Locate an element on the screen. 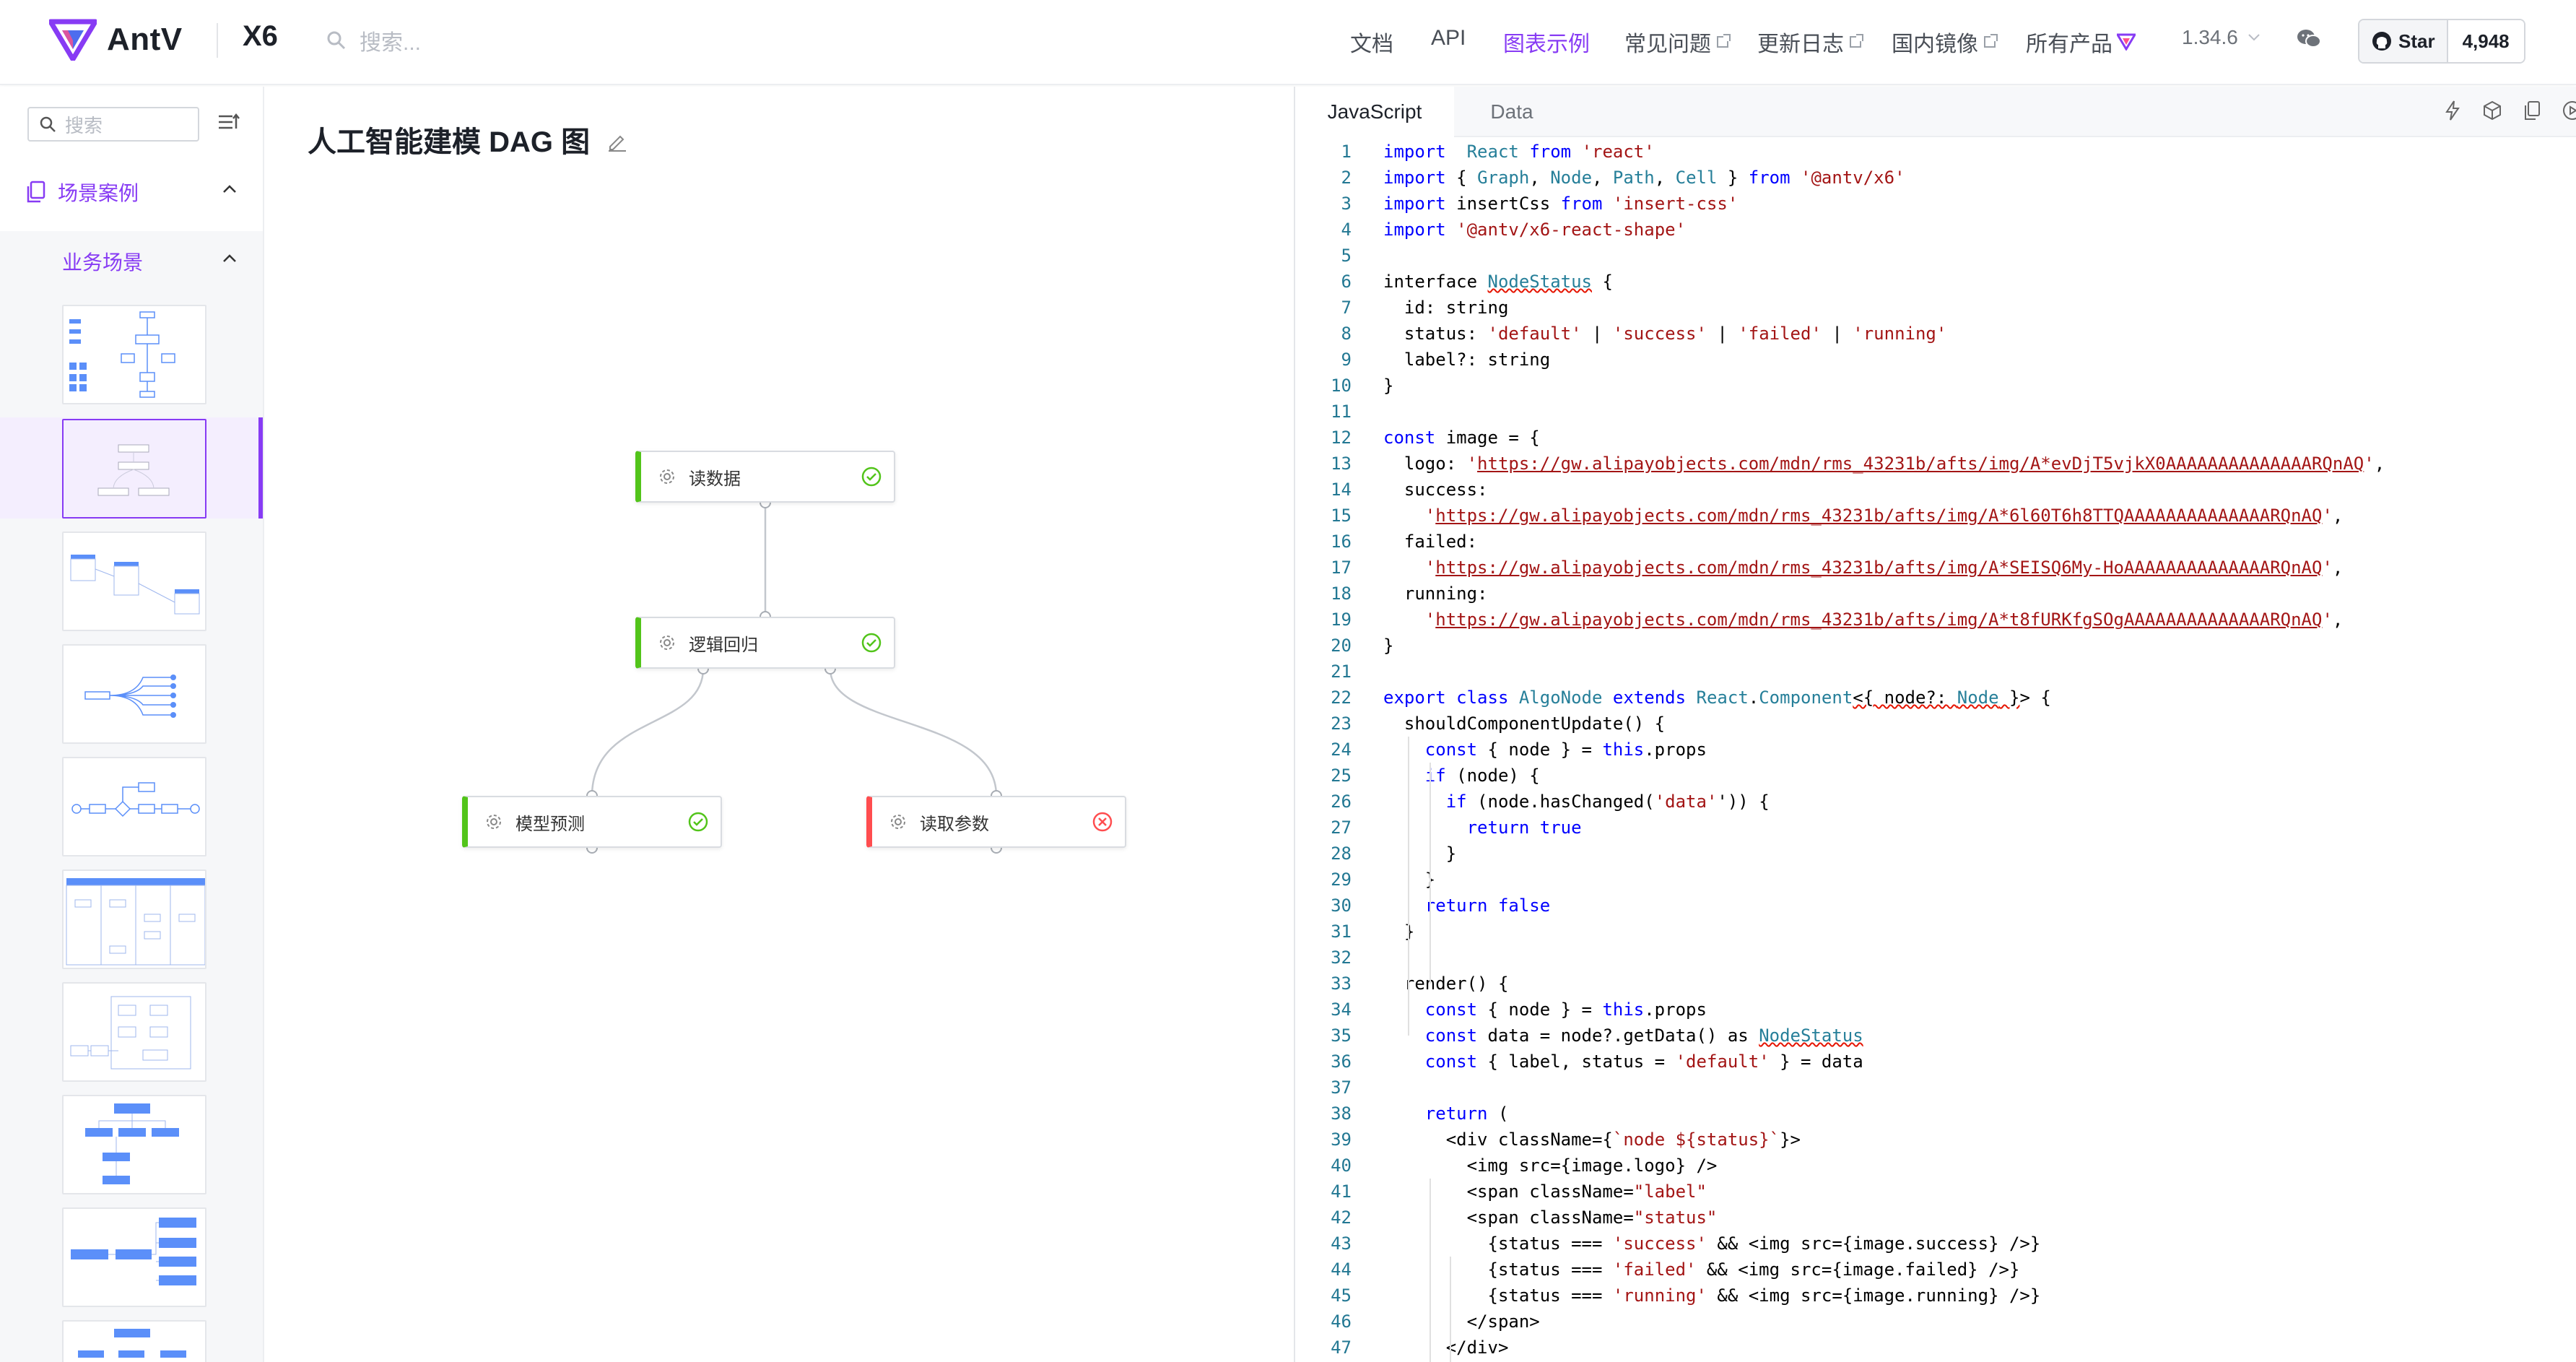  code-line: 28 } is located at coordinates (1935, 854).